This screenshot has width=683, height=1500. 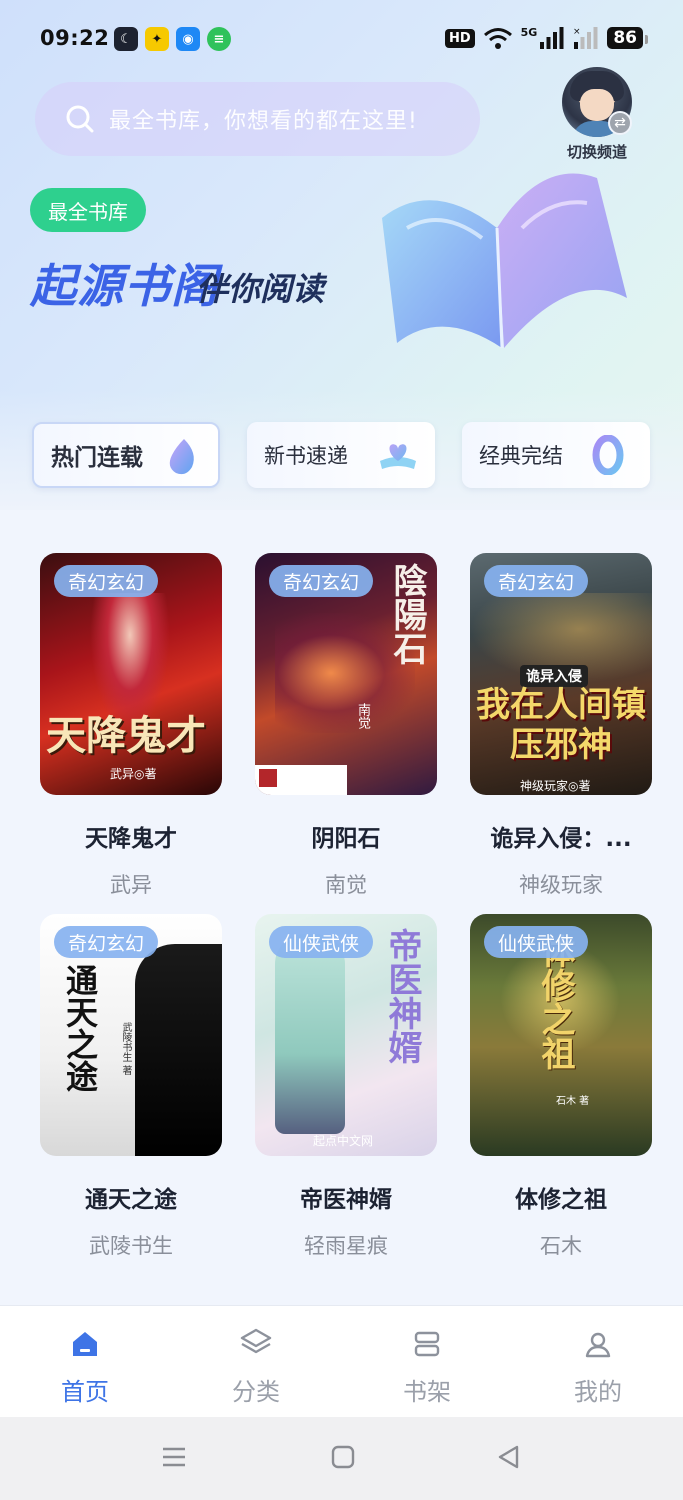 What do you see at coordinates (554, 676) in the screenshot?
I see `cover-top-text: 诡异入侵` at bounding box center [554, 676].